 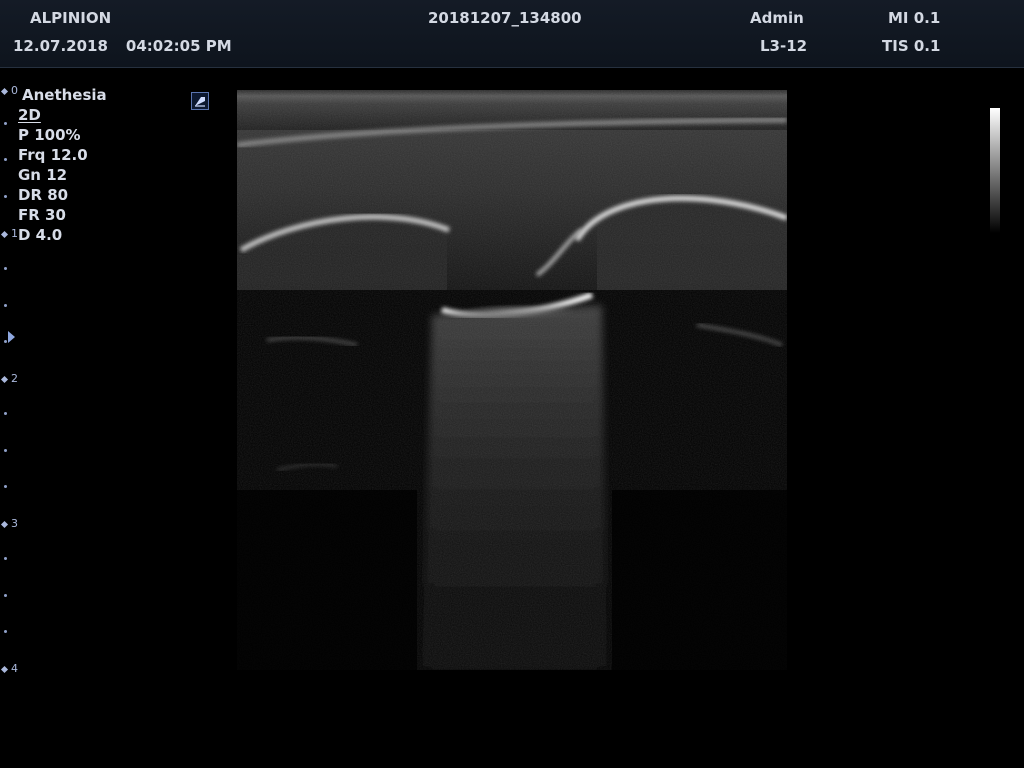 I want to click on exam-date: 12.07.2018, so click(x=60, y=46).